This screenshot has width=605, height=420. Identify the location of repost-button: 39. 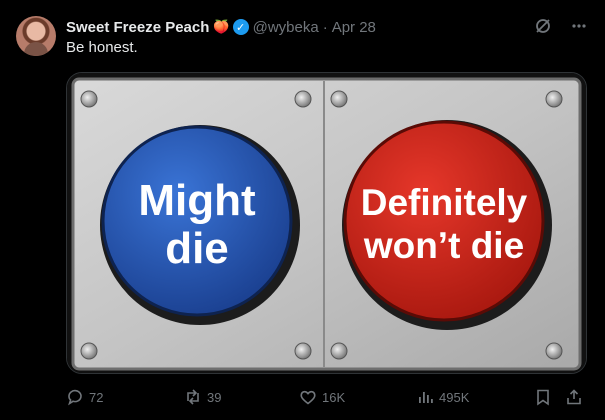
(202, 397).